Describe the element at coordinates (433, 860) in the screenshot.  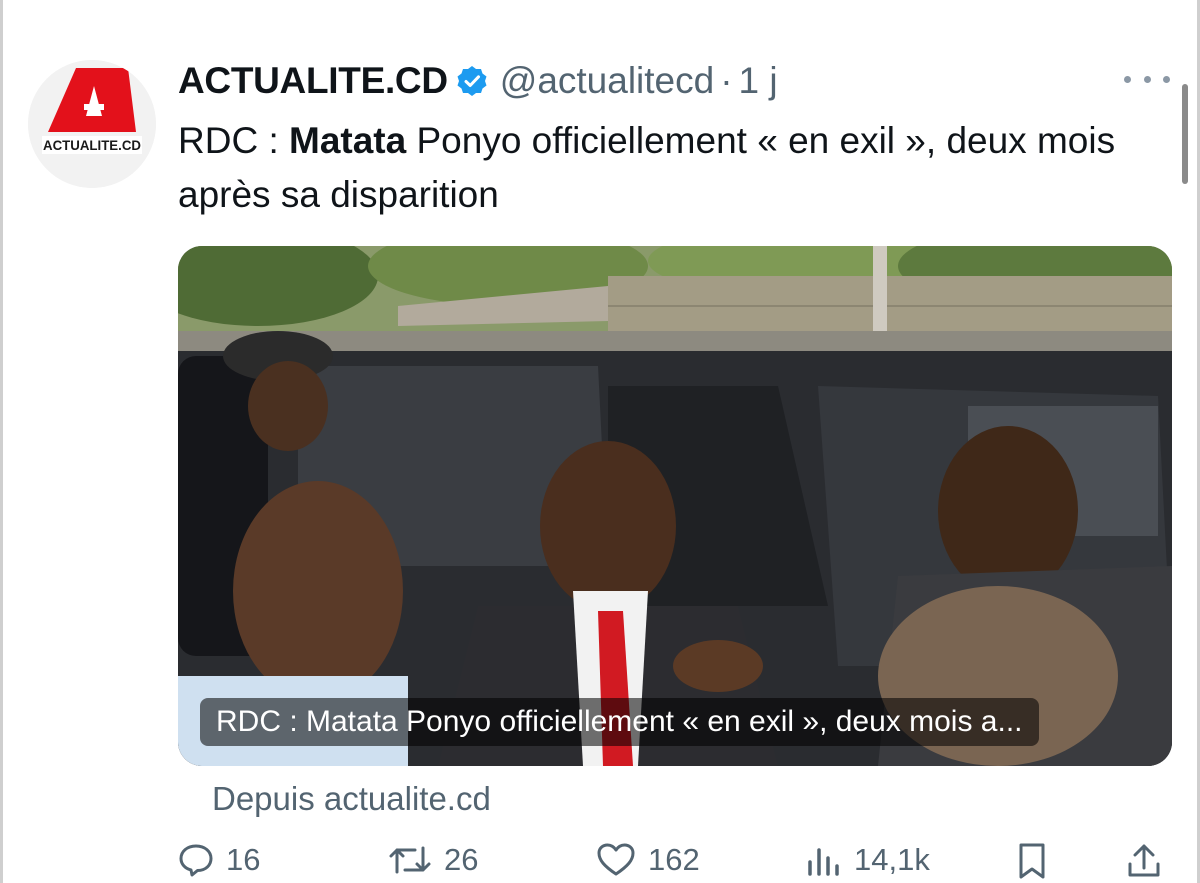
I see `retweet-button: 26` at that location.